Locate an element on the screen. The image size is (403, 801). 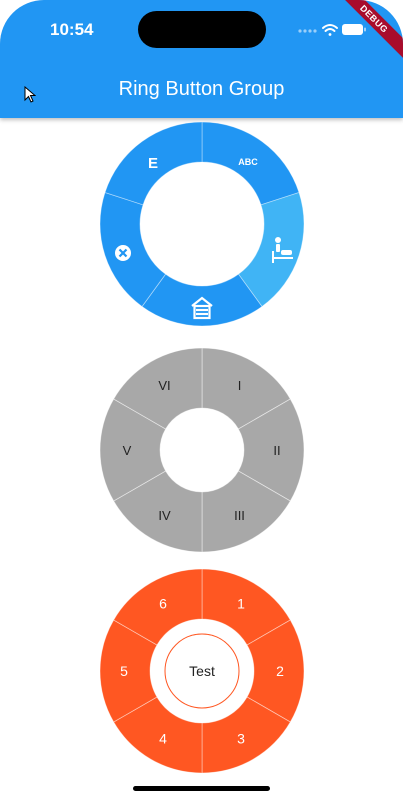
ring3-segment-label: 4 is located at coordinates (163, 739).